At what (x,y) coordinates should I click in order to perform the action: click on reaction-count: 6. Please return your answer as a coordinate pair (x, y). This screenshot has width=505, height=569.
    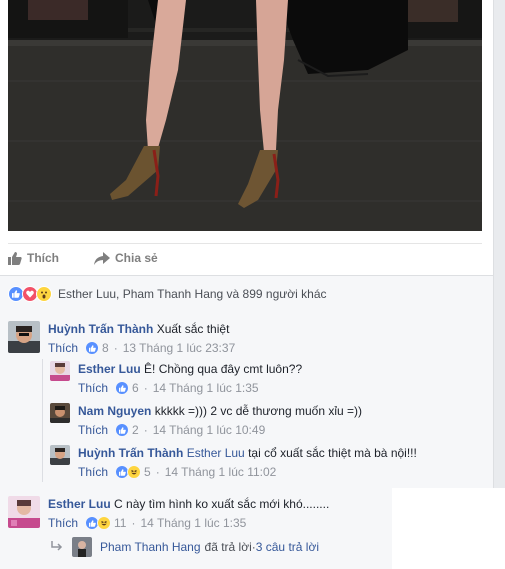
    Looking at the image, I should click on (135, 388).